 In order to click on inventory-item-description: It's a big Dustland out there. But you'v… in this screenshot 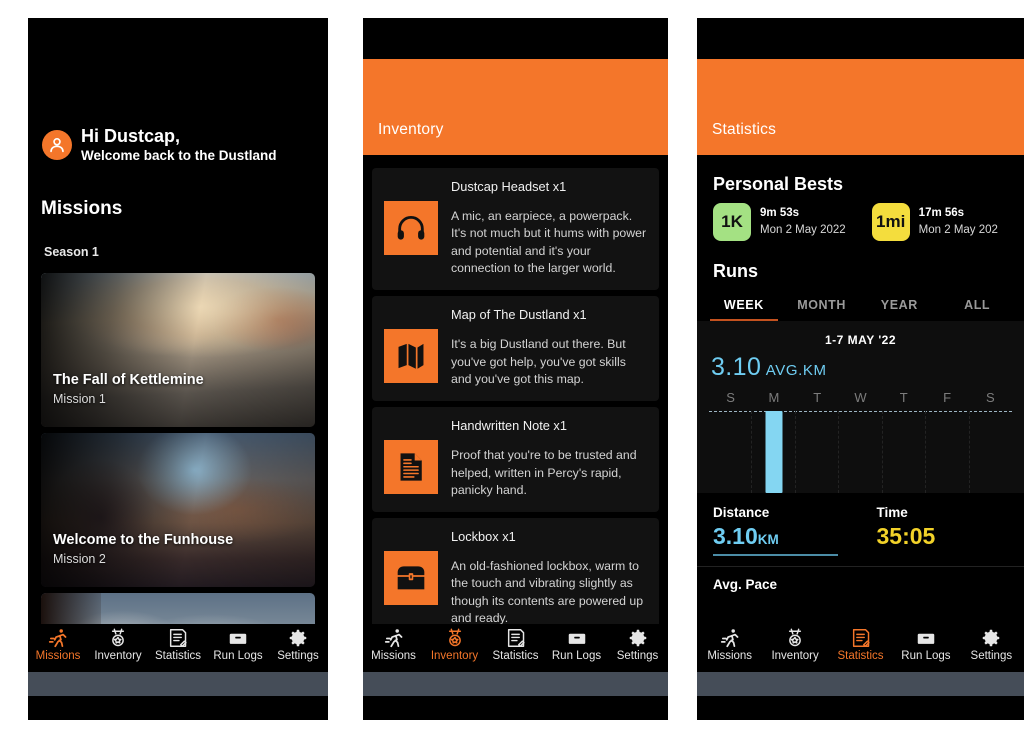, I will do `click(538, 361)`.